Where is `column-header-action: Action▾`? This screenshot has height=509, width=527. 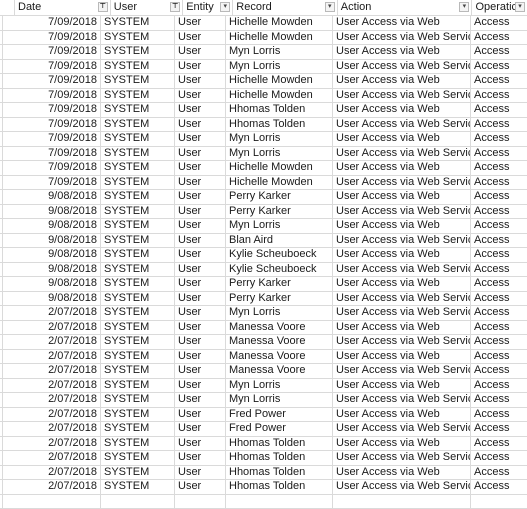
column-header-action: Action▾ is located at coordinates (405, 7).